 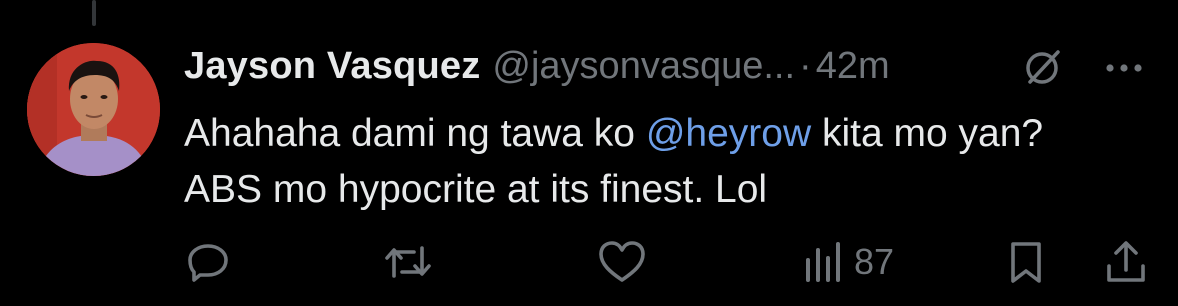 What do you see at coordinates (1124, 67) in the screenshot?
I see `more-icon` at bounding box center [1124, 67].